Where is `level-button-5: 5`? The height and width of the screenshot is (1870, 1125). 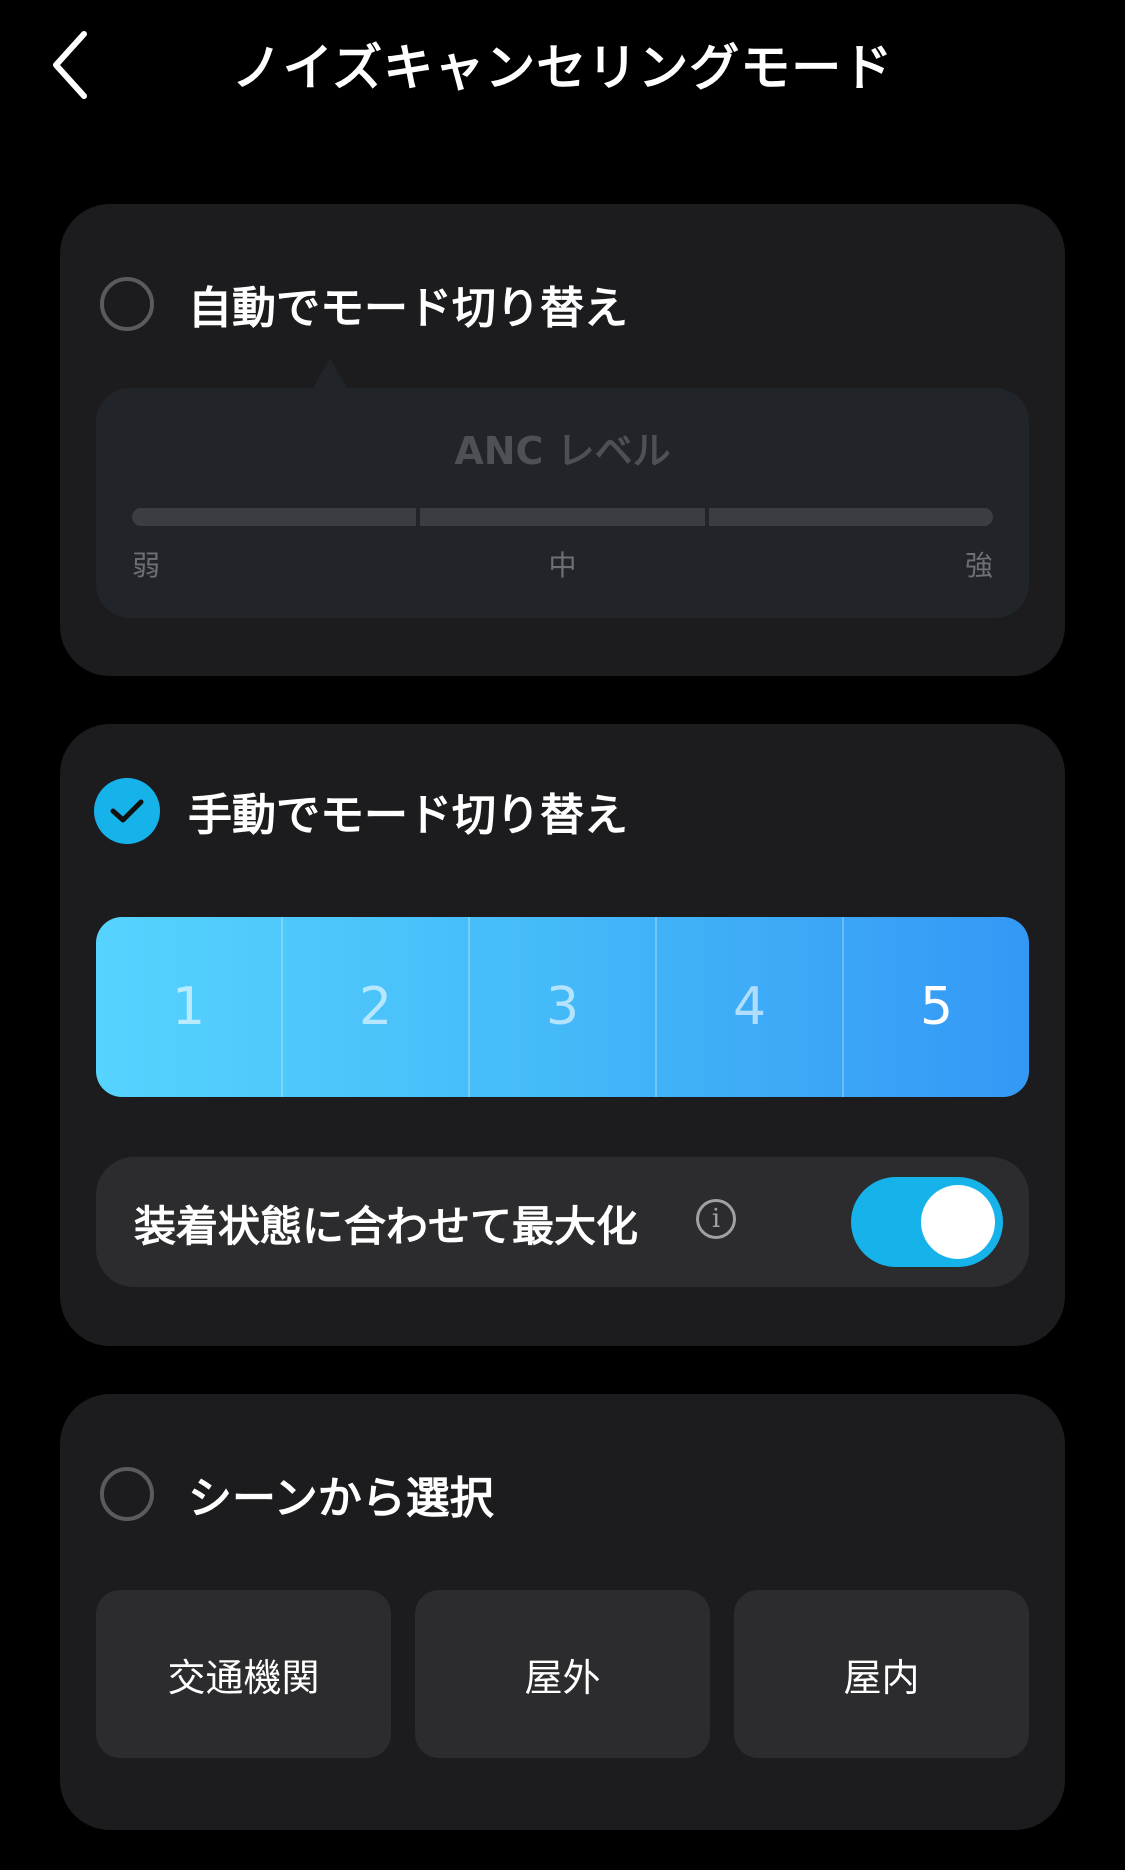 level-button-5: 5 is located at coordinates (936, 1007).